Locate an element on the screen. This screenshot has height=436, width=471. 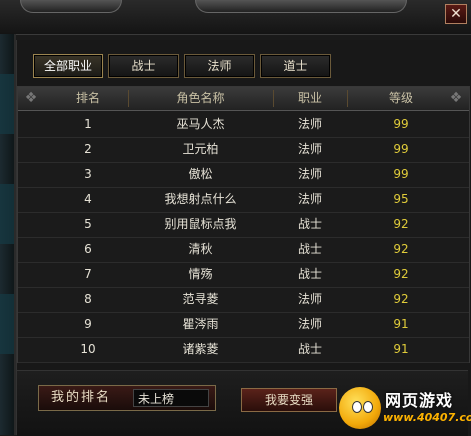
rank-cell: 7 is located at coordinates (88, 274).